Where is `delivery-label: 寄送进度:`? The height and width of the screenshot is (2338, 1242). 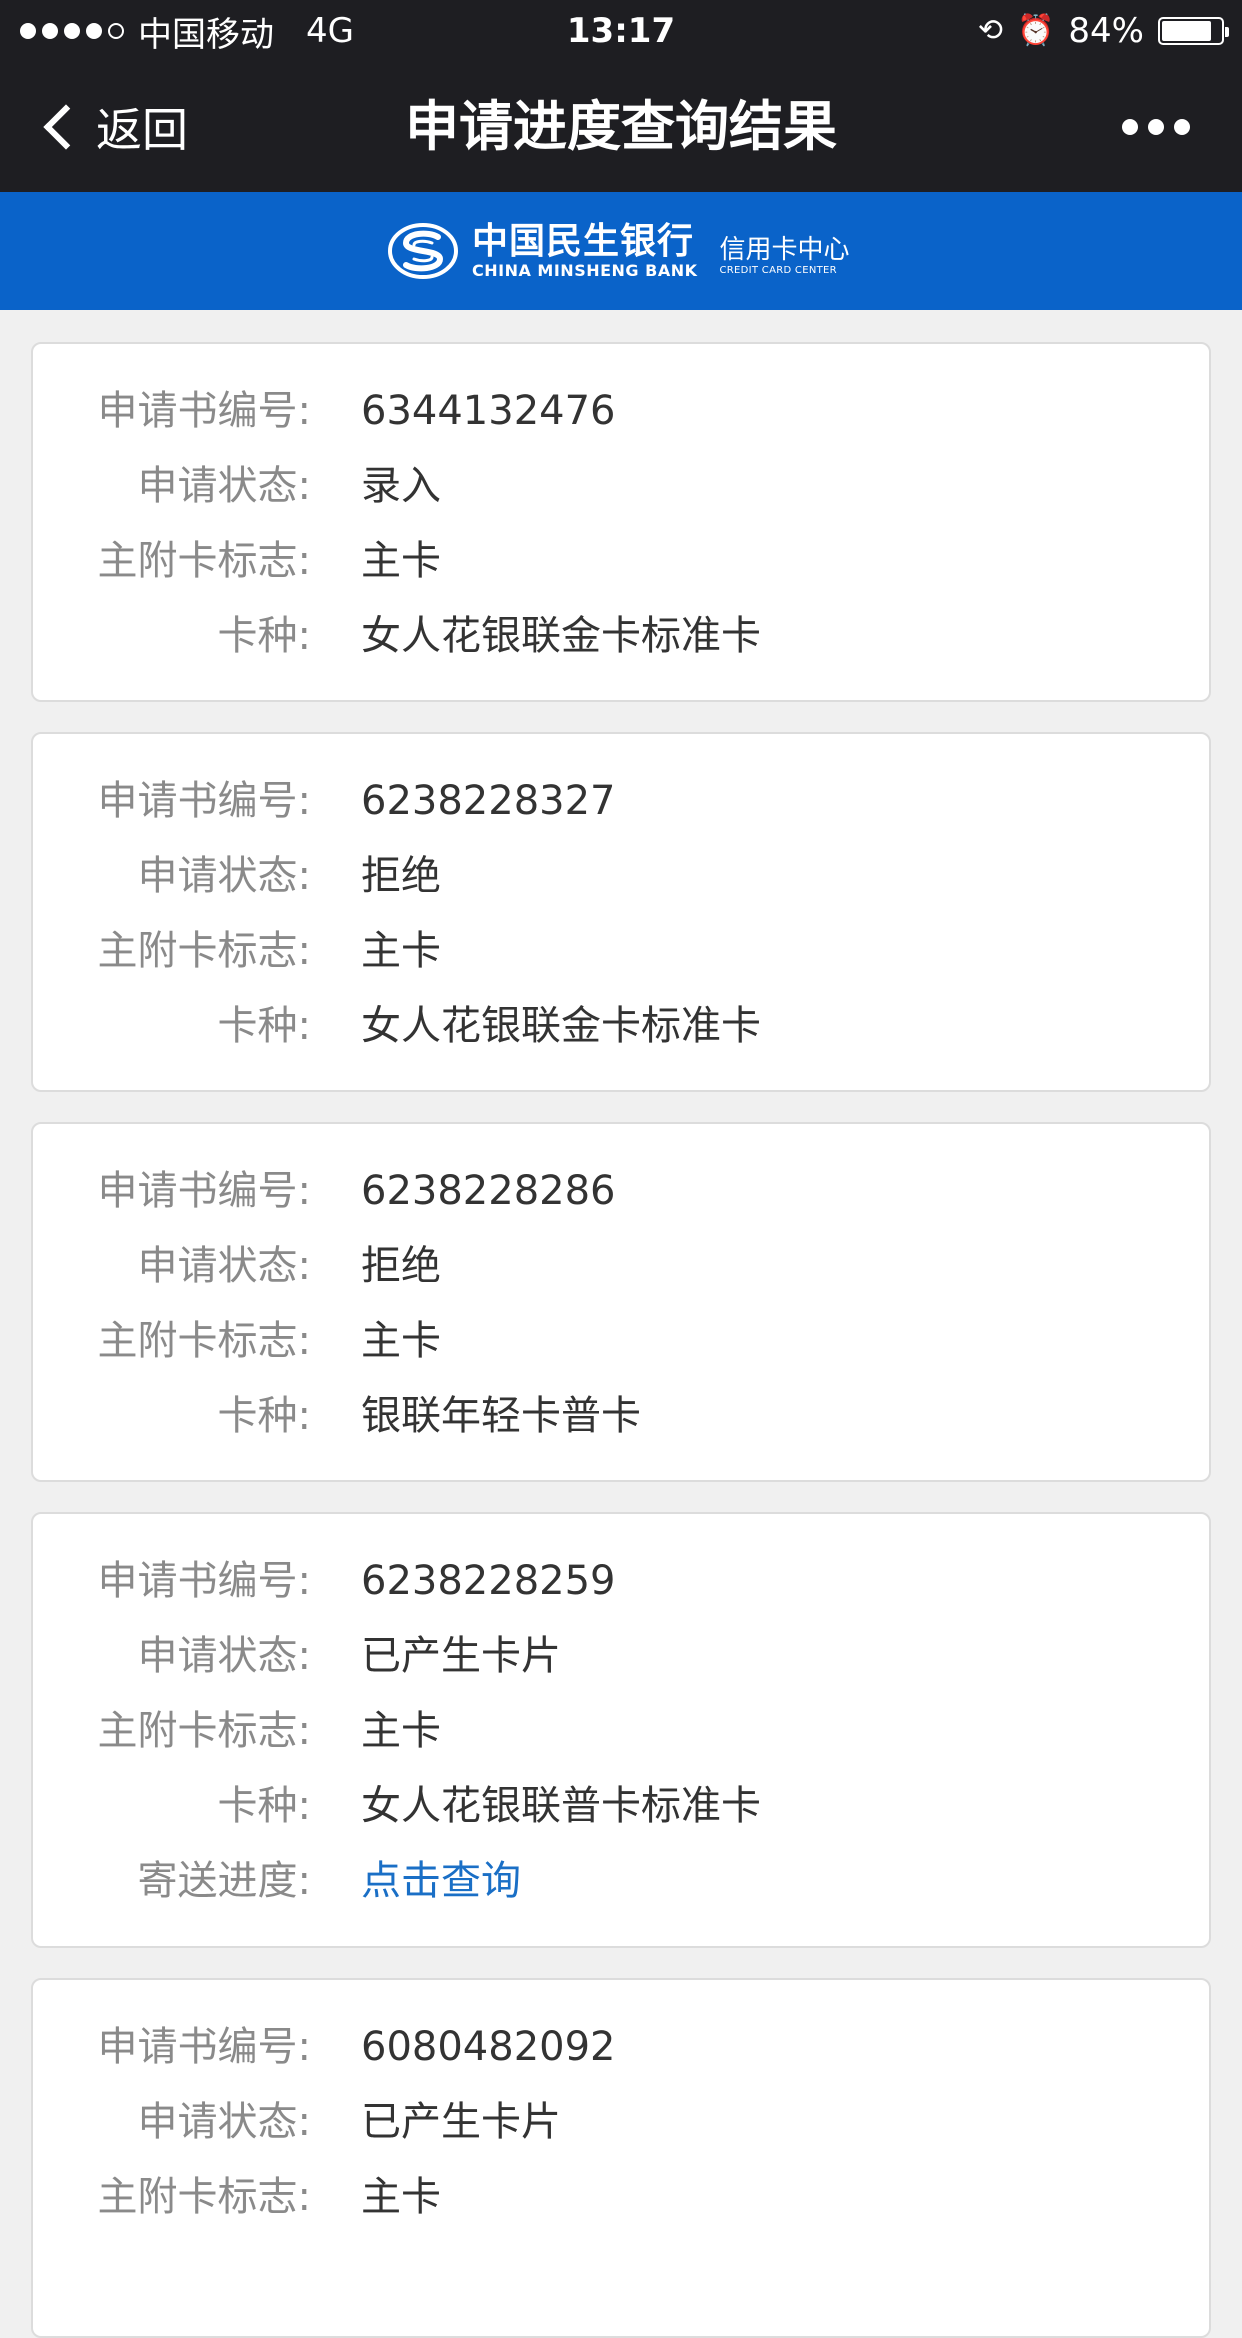
delivery-label: 寄送进度: is located at coordinates (224, 1881).